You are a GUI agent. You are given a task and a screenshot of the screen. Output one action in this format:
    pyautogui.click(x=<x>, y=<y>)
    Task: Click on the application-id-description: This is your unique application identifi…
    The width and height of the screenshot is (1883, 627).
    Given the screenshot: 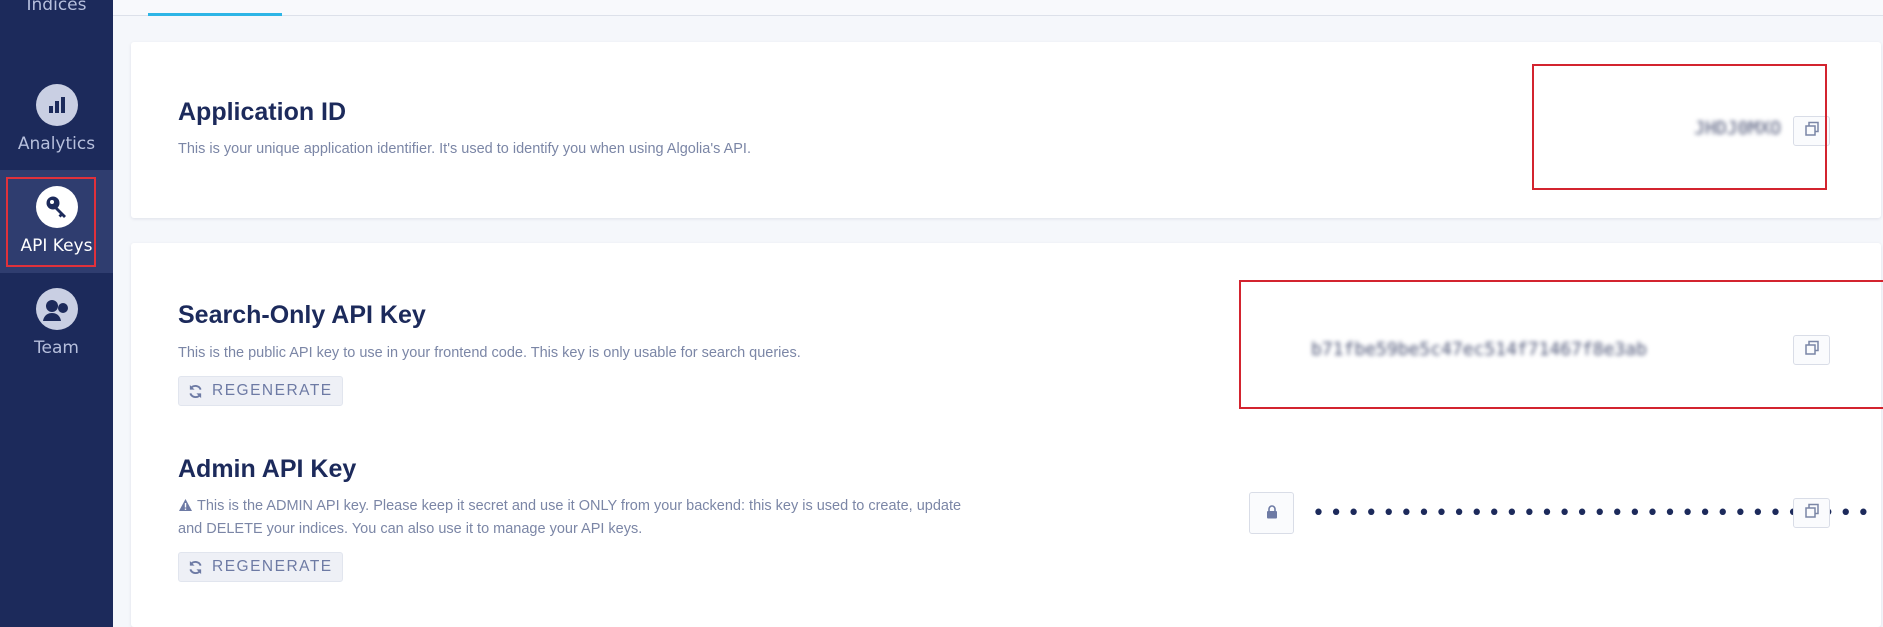 What is the action you would take?
    pyautogui.click(x=464, y=149)
    